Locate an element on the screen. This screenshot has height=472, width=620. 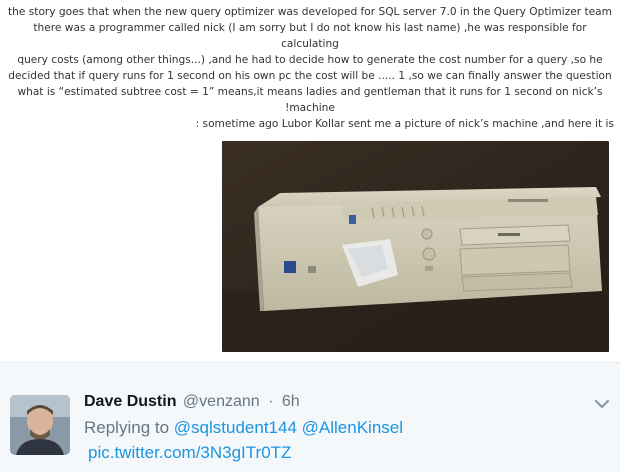
story-line: !machine is located at coordinates (310, 108).